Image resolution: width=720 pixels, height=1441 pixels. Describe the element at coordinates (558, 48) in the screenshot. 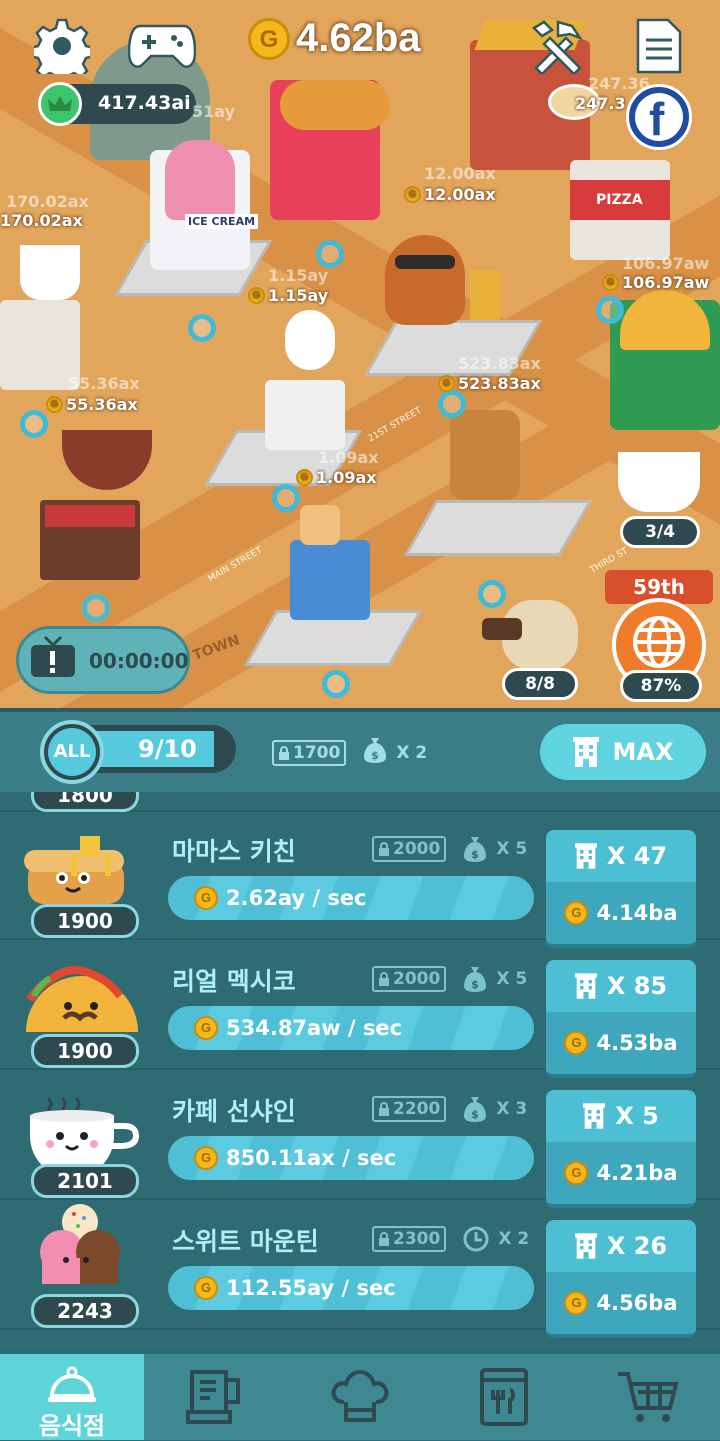

I see `build-tools-icon` at that location.